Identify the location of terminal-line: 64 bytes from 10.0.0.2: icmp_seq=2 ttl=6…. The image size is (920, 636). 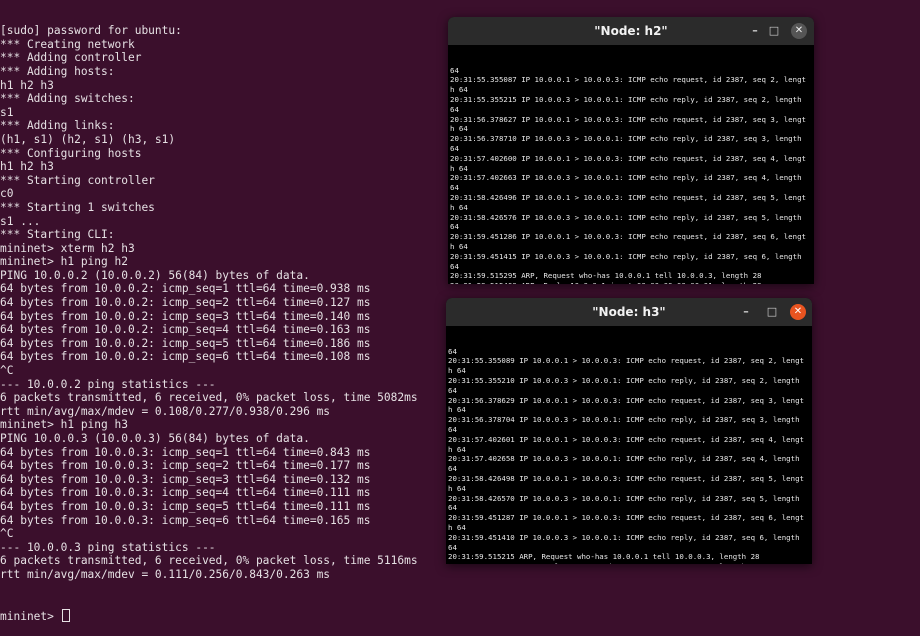
(185, 303).